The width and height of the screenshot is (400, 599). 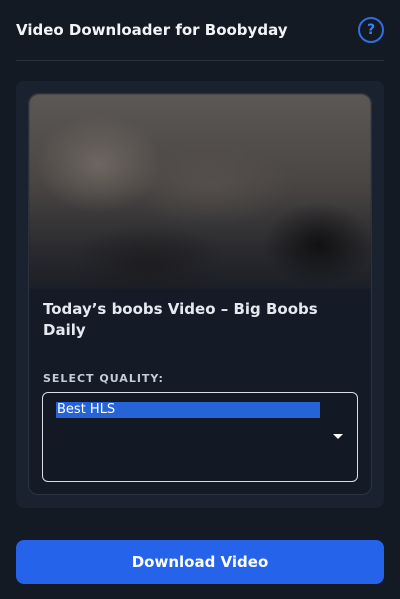 What do you see at coordinates (200, 562) in the screenshot?
I see `download-video-button: Download Video` at bounding box center [200, 562].